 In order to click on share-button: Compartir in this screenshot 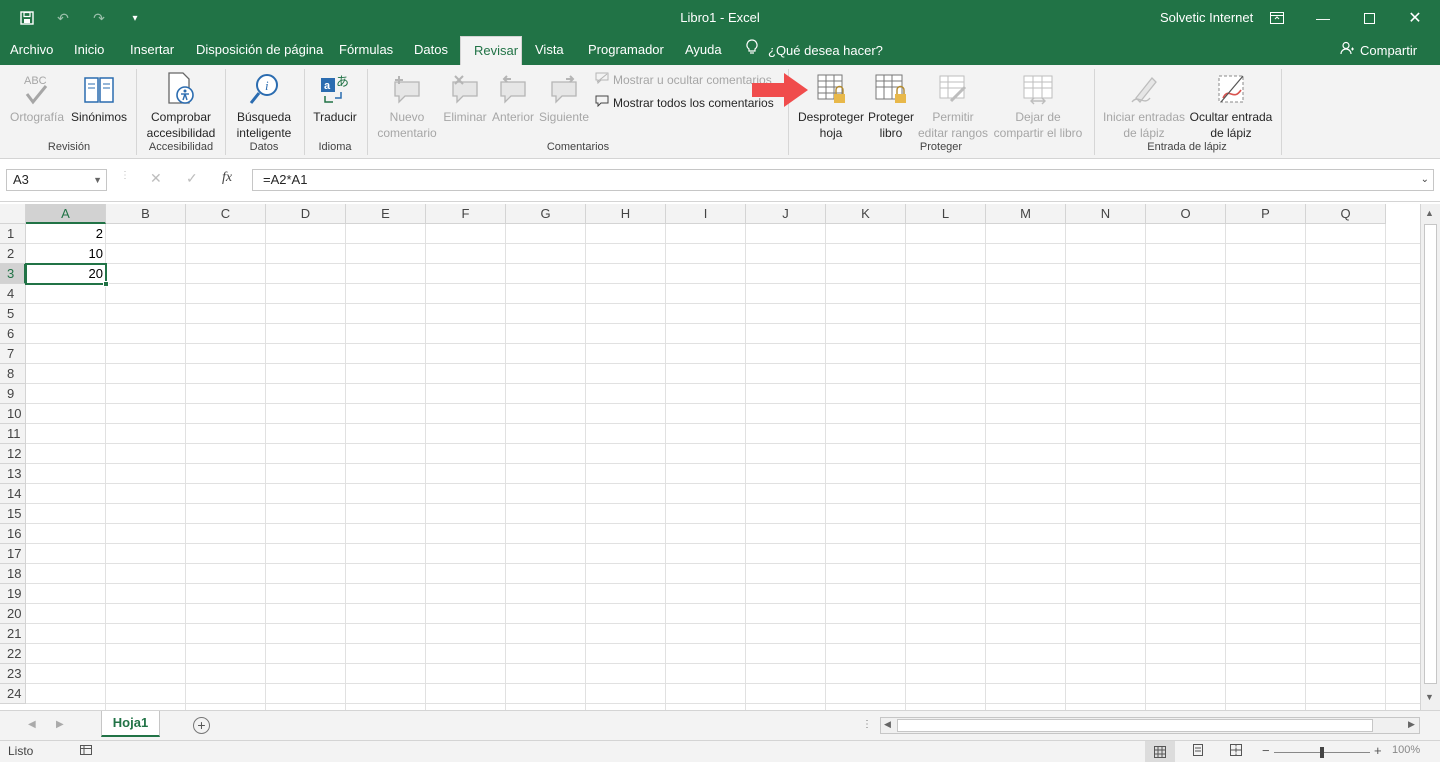, I will do `click(1378, 50)`.